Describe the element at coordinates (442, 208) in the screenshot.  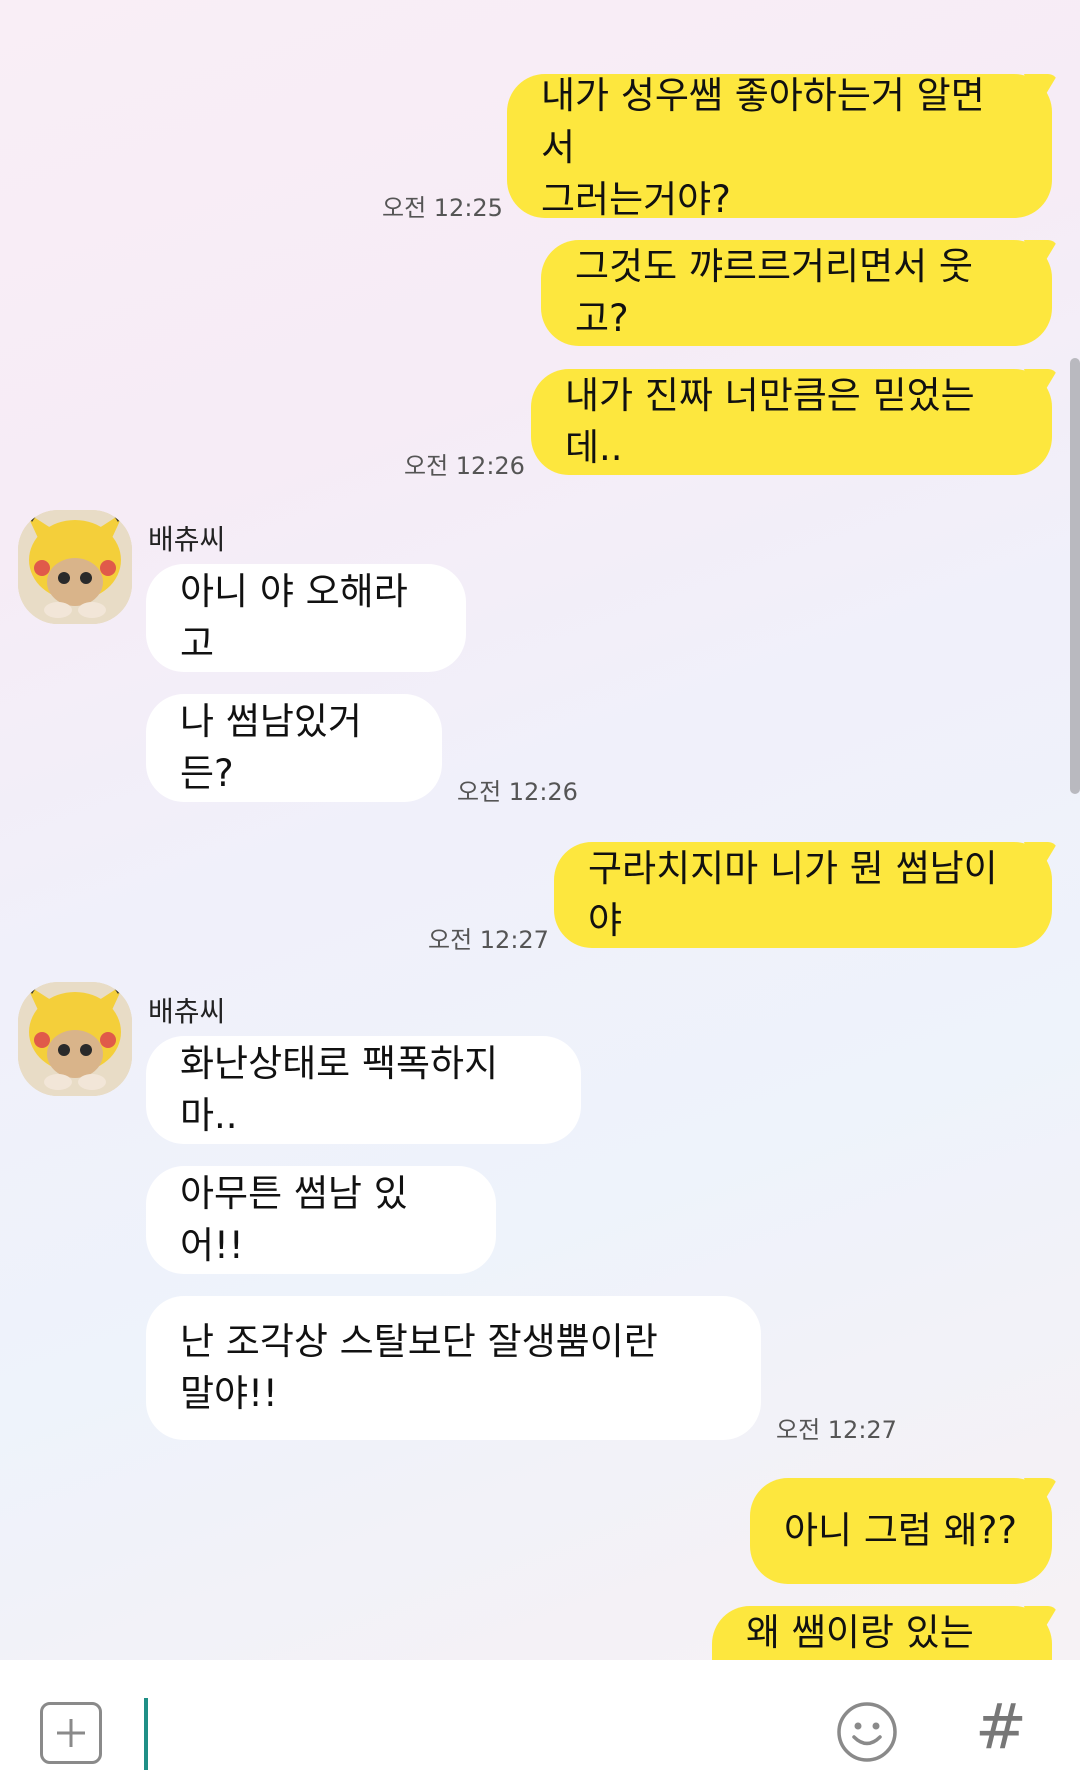
I see `message-time: 오전 12:25` at that location.